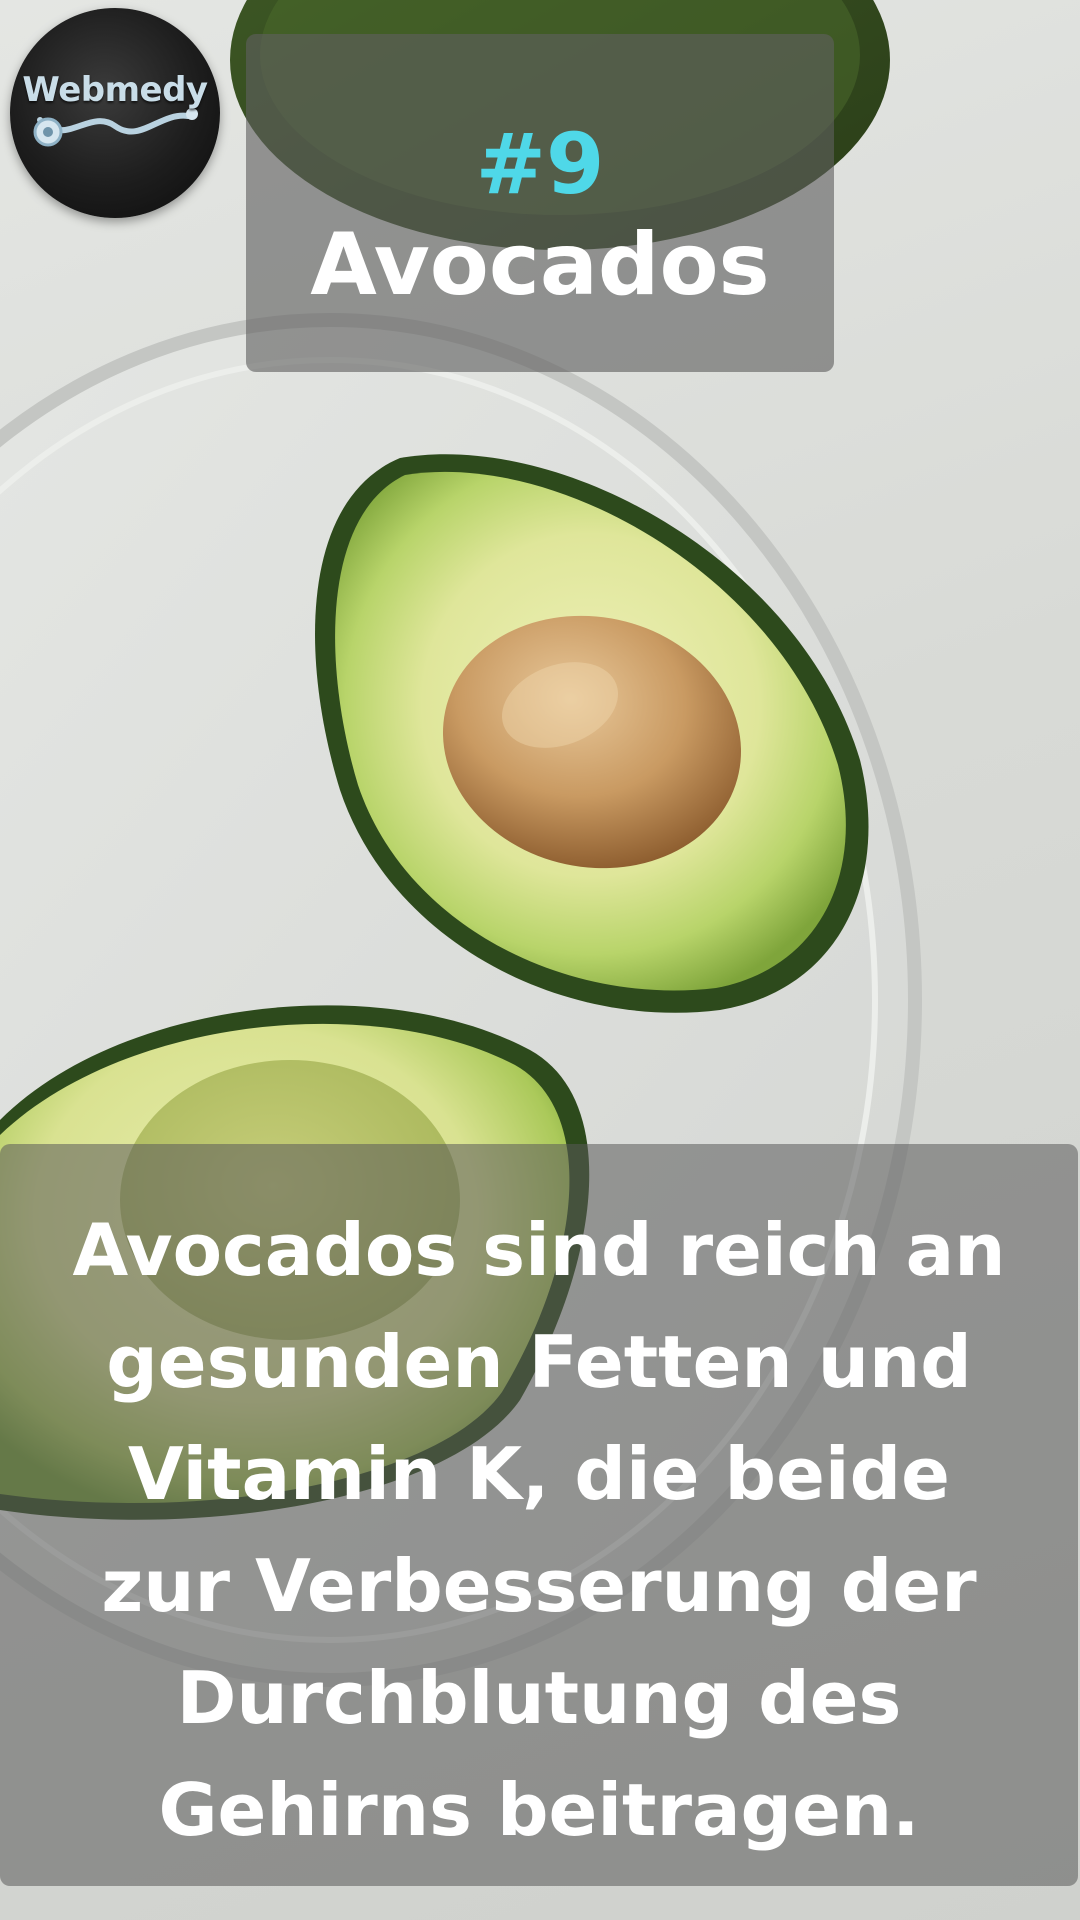 The width and height of the screenshot is (1080, 1920). Describe the element at coordinates (115, 127) in the screenshot. I see `stethoscope-icon` at that location.